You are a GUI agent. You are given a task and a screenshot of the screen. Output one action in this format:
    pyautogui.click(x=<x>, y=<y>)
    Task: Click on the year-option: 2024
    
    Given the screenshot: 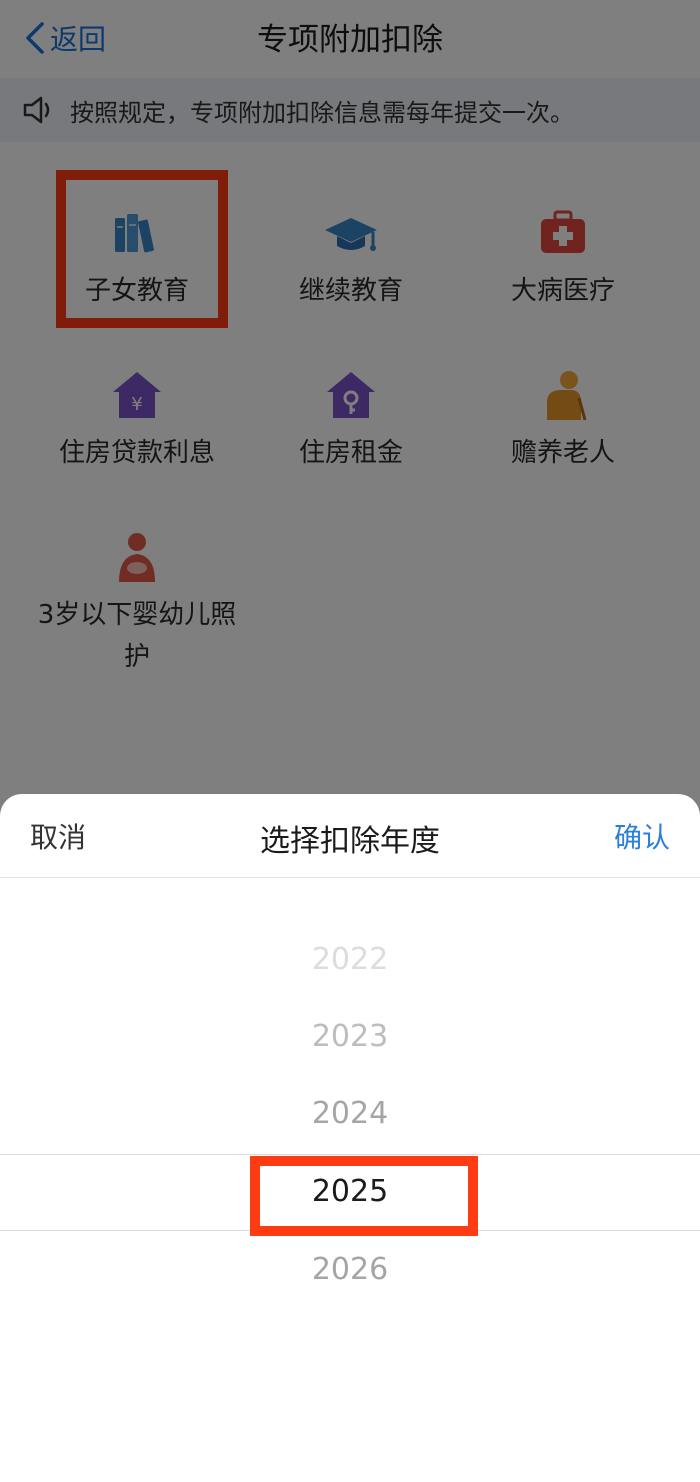 What is the action you would take?
    pyautogui.click(x=350, y=1114)
    